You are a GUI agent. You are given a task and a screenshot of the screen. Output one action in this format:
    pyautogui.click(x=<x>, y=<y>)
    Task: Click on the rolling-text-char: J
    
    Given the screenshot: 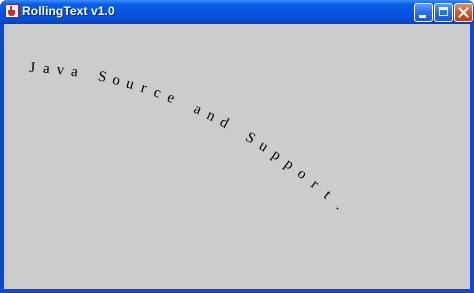 What is the action you would take?
    pyautogui.click(x=32, y=68)
    